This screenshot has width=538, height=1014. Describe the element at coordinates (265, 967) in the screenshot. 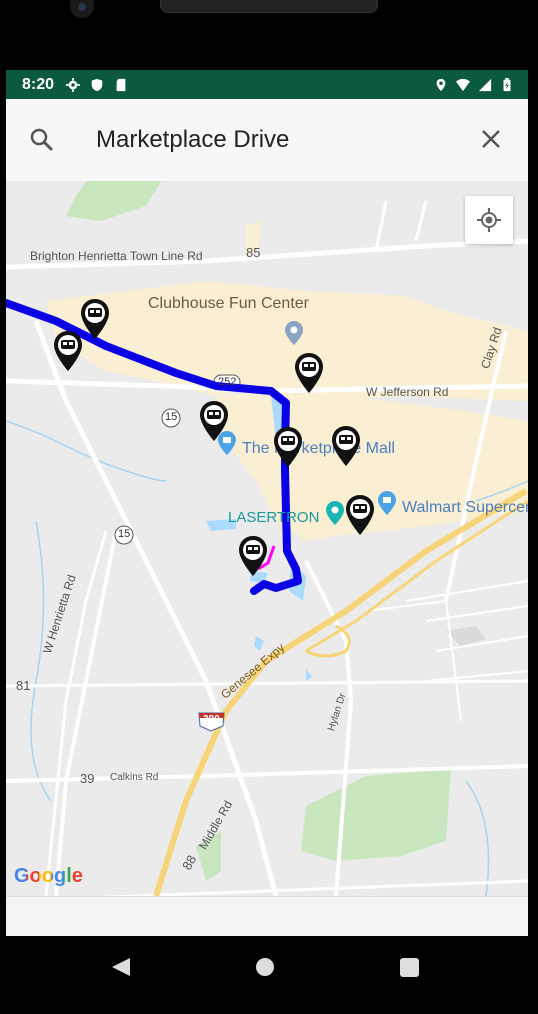

I see `home-circle-icon` at that location.